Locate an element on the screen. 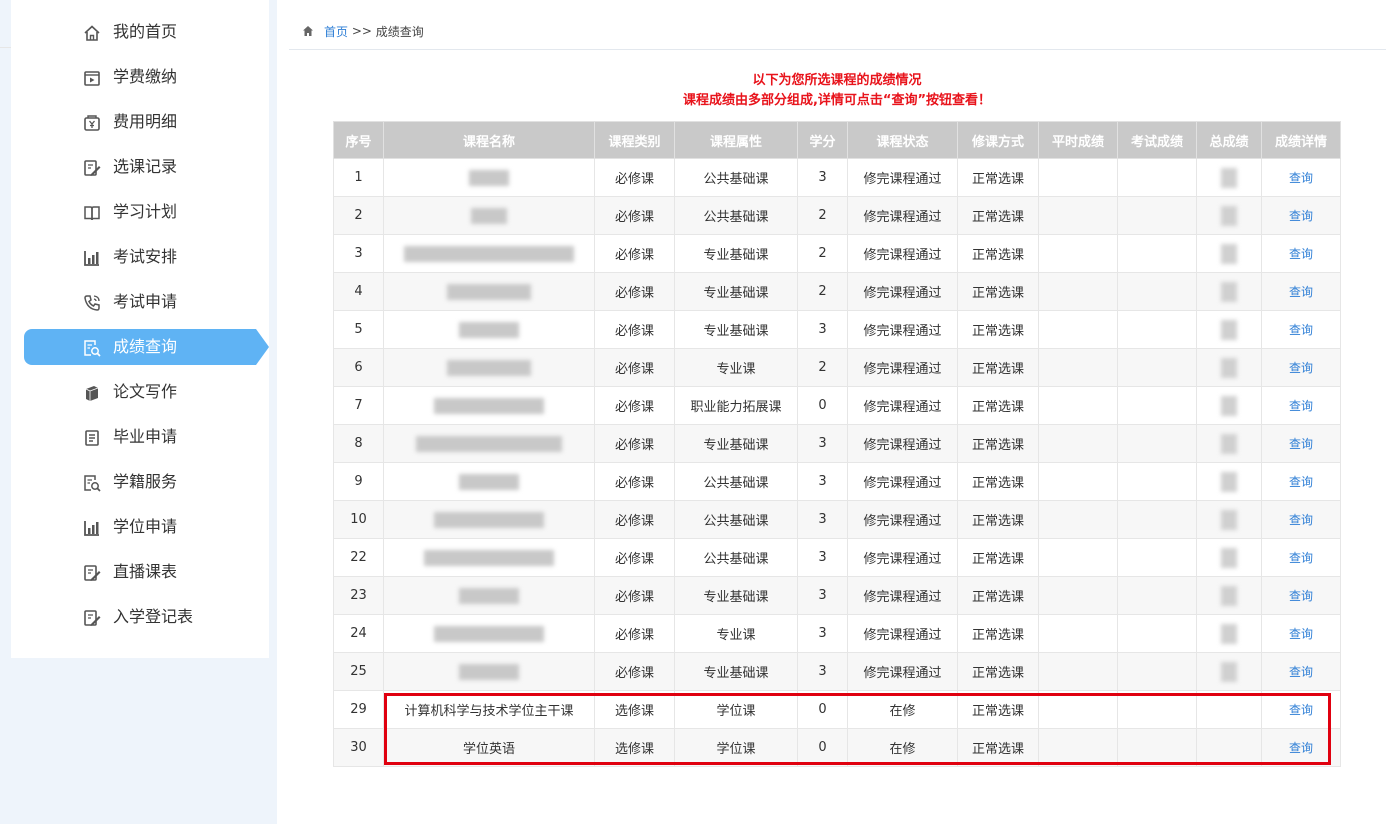 The width and height of the screenshot is (1386, 824). cell-attribute: 学位课 is located at coordinates (736, 747).